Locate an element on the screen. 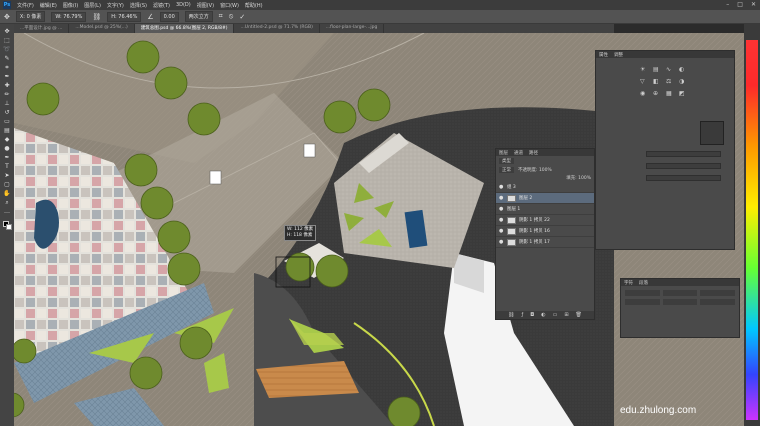 The image size is (760, 426). height-field: H: 76.46% is located at coordinates (124, 16).